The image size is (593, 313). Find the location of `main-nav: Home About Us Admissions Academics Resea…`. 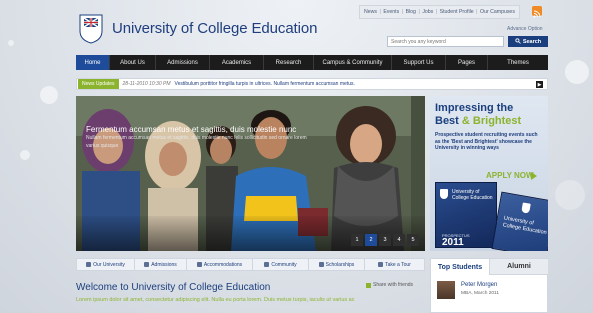

main-nav: Home About Us Admissions Academics Resea… is located at coordinates (312, 62).